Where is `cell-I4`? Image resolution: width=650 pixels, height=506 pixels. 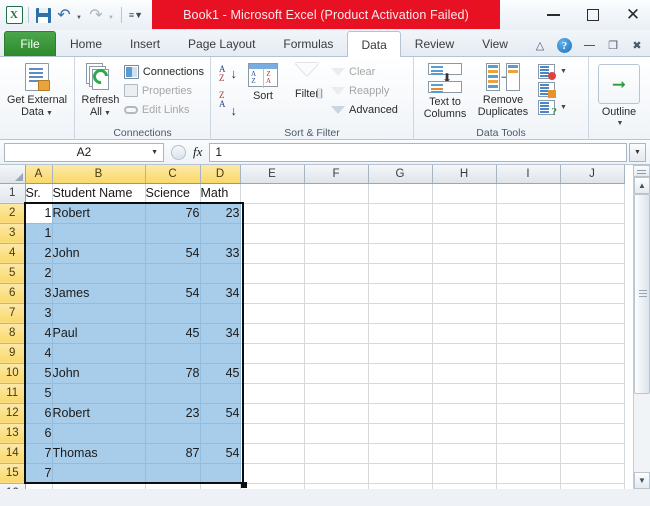 cell-I4 is located at coordinates (528, 253).